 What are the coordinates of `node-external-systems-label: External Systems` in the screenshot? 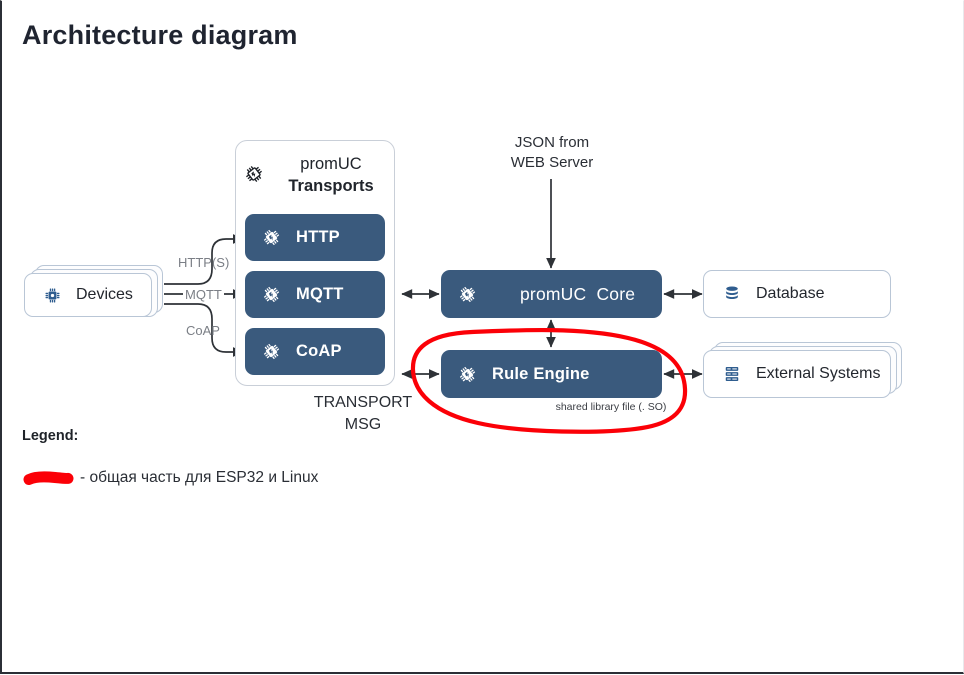 It's located at (818, 373).